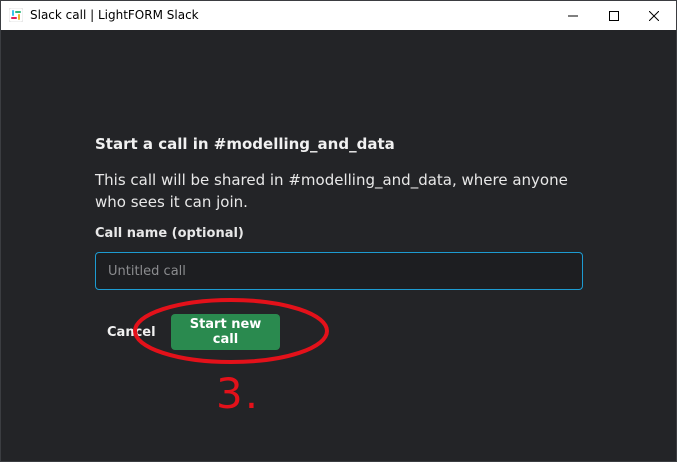 The width and height of the screenshot is (677, 462). I want to click on annotation-step-number: 3., so click(238, 393).